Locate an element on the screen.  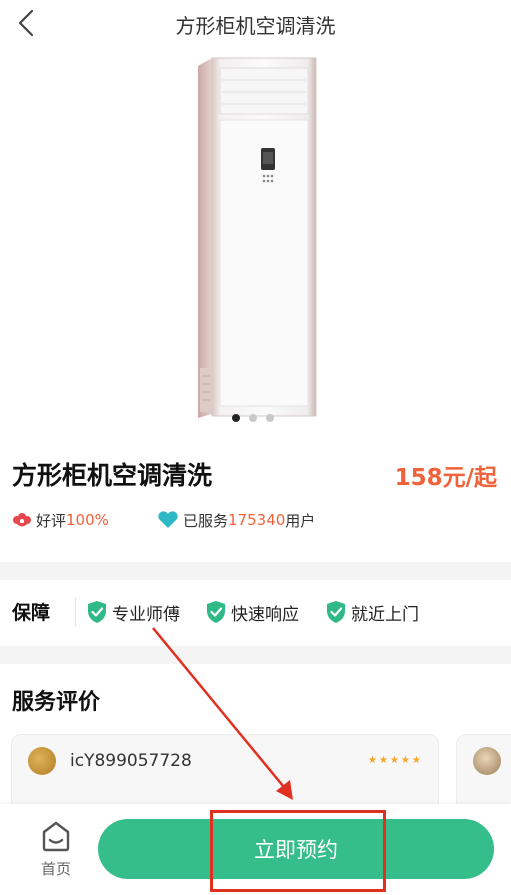
carousel-indicator is located at coordinates (255, 419).